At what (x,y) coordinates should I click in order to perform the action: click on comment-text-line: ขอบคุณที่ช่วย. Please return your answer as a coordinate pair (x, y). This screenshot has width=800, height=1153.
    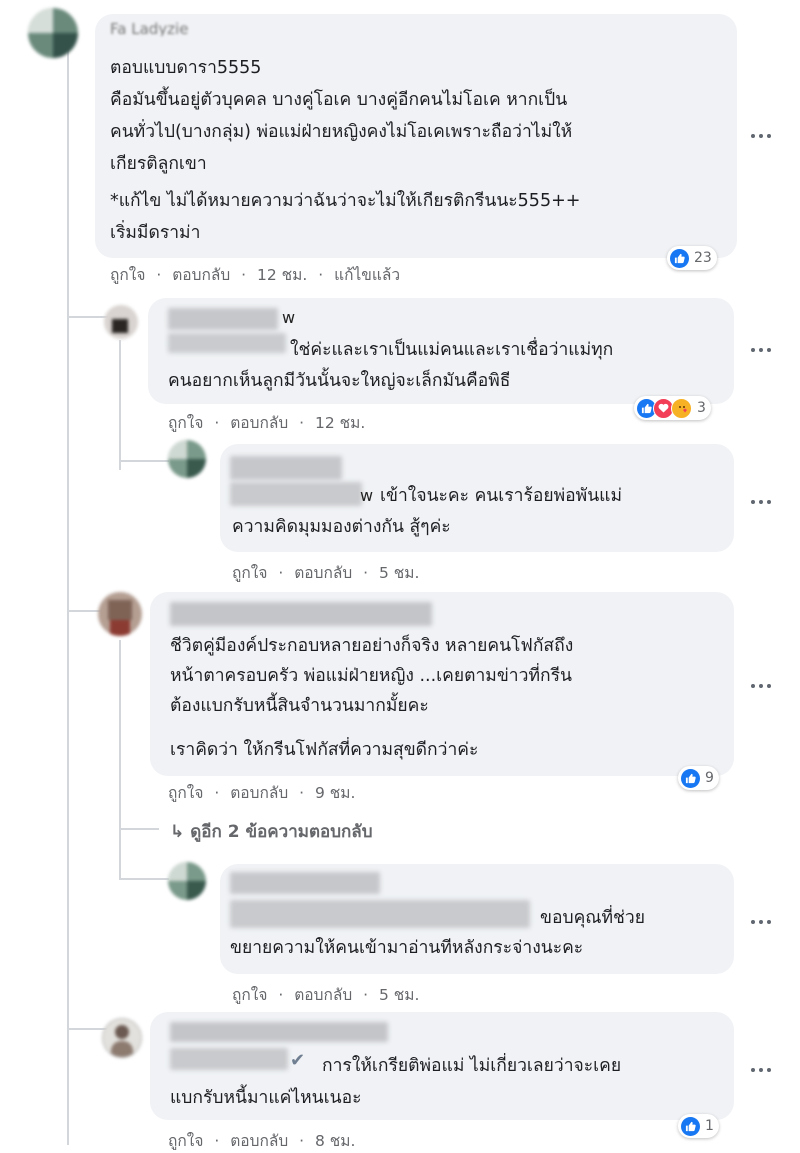
    Looking at the image, I should click on (593, 918).